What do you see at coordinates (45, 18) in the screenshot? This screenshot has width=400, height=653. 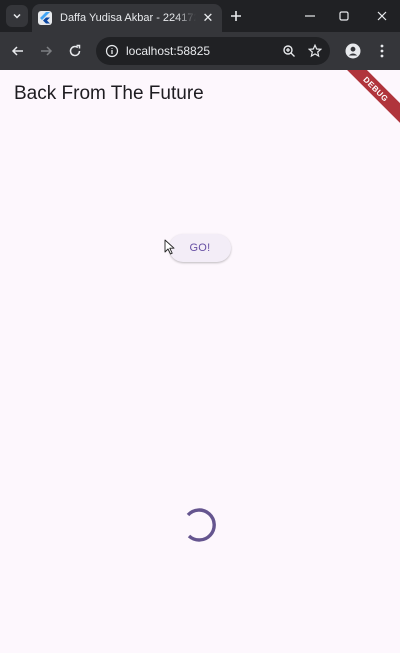 I see `flutter-logo-icon` at bounding box center [45, 18].